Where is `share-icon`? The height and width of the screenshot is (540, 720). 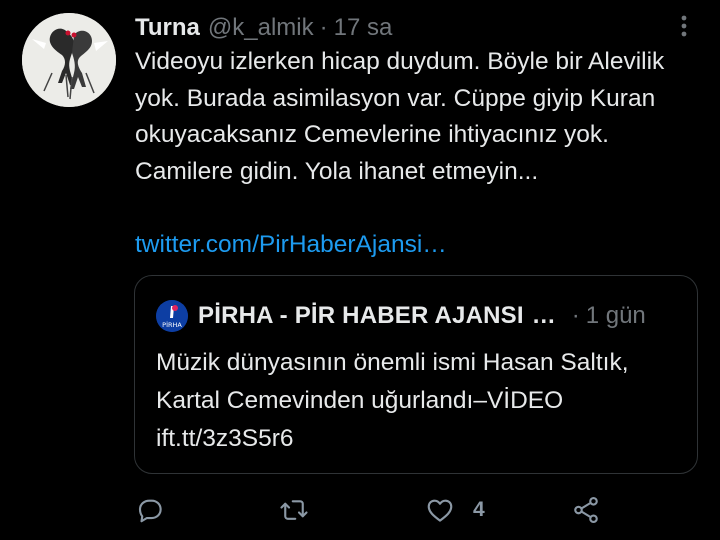 share-icon is located at coordinates (586, 510).